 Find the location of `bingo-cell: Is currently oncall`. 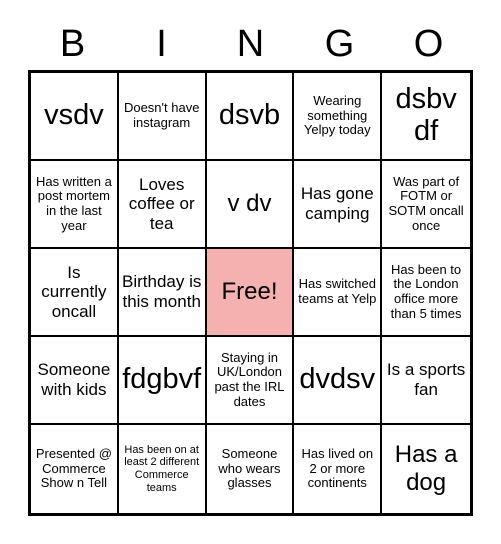

bingo-cell: Is currently oncall is located at coordinates (75, 293).